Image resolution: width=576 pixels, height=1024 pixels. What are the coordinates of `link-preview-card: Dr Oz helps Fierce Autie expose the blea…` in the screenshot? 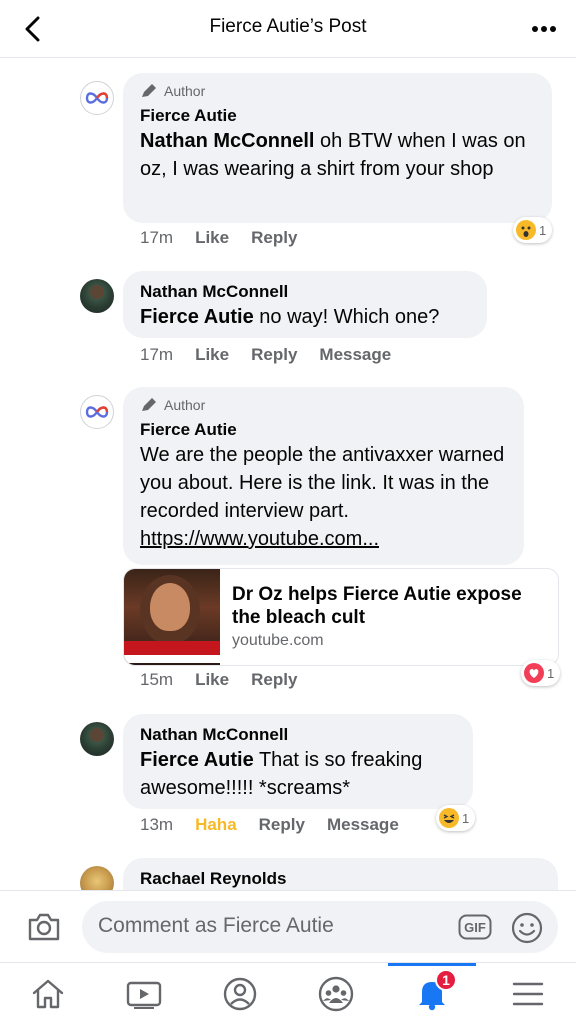 It's located at (341, 617).